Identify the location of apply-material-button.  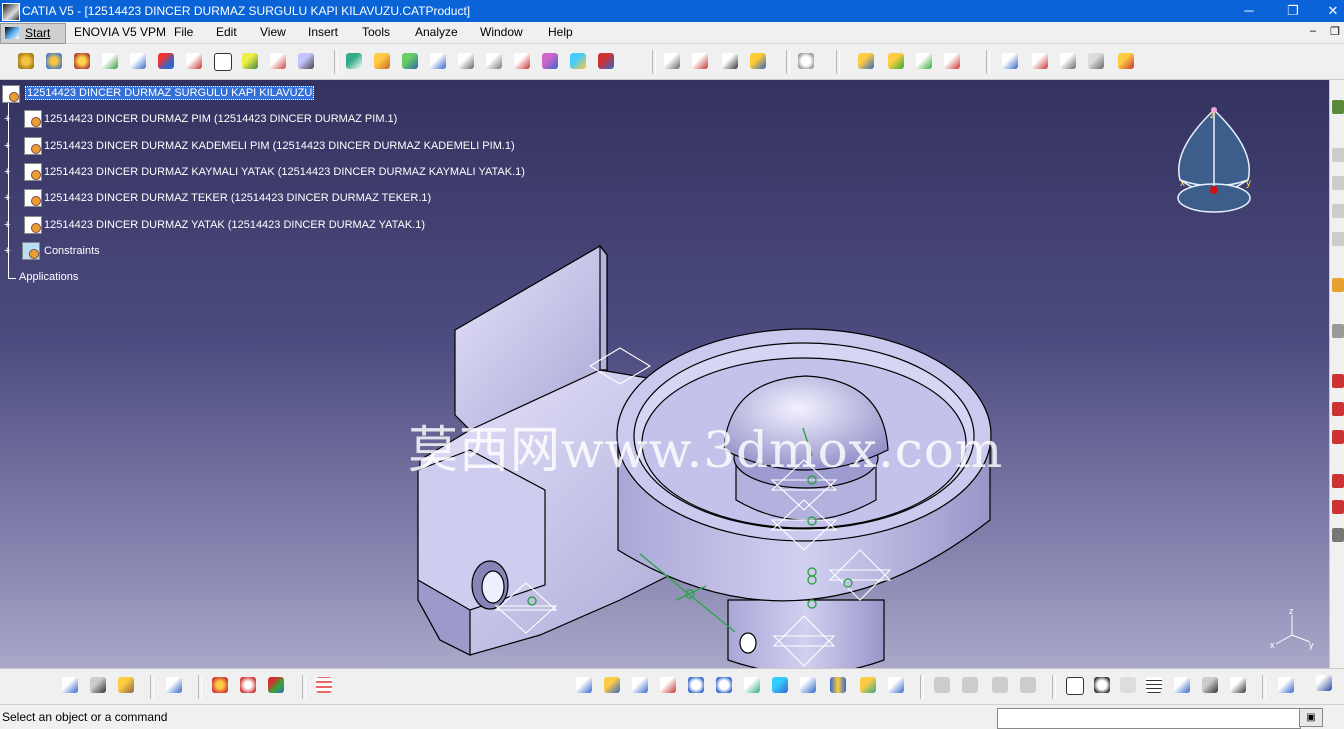
(175, 686).